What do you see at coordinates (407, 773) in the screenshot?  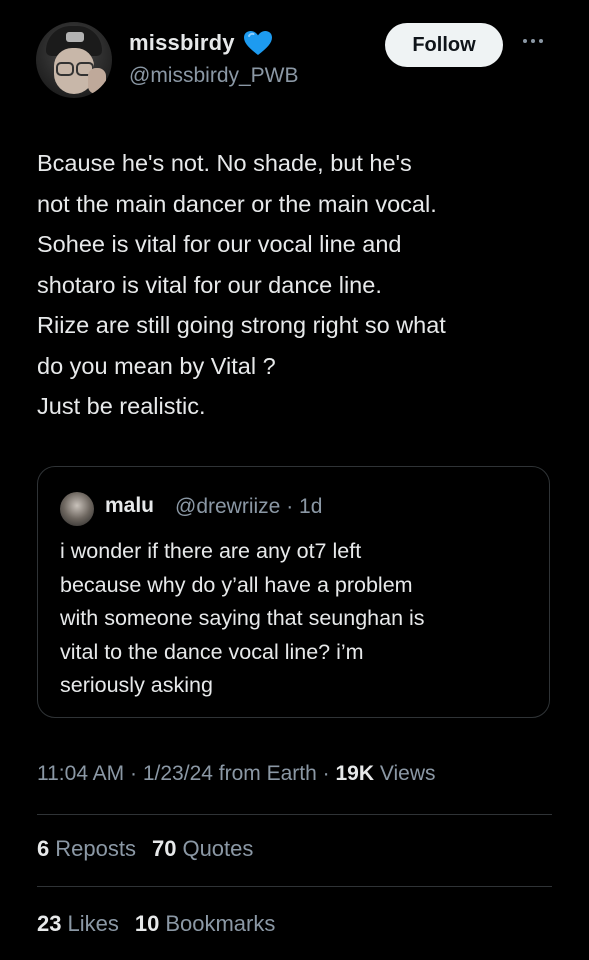 I see `views-label: Views` at bounding box center [407, 773].